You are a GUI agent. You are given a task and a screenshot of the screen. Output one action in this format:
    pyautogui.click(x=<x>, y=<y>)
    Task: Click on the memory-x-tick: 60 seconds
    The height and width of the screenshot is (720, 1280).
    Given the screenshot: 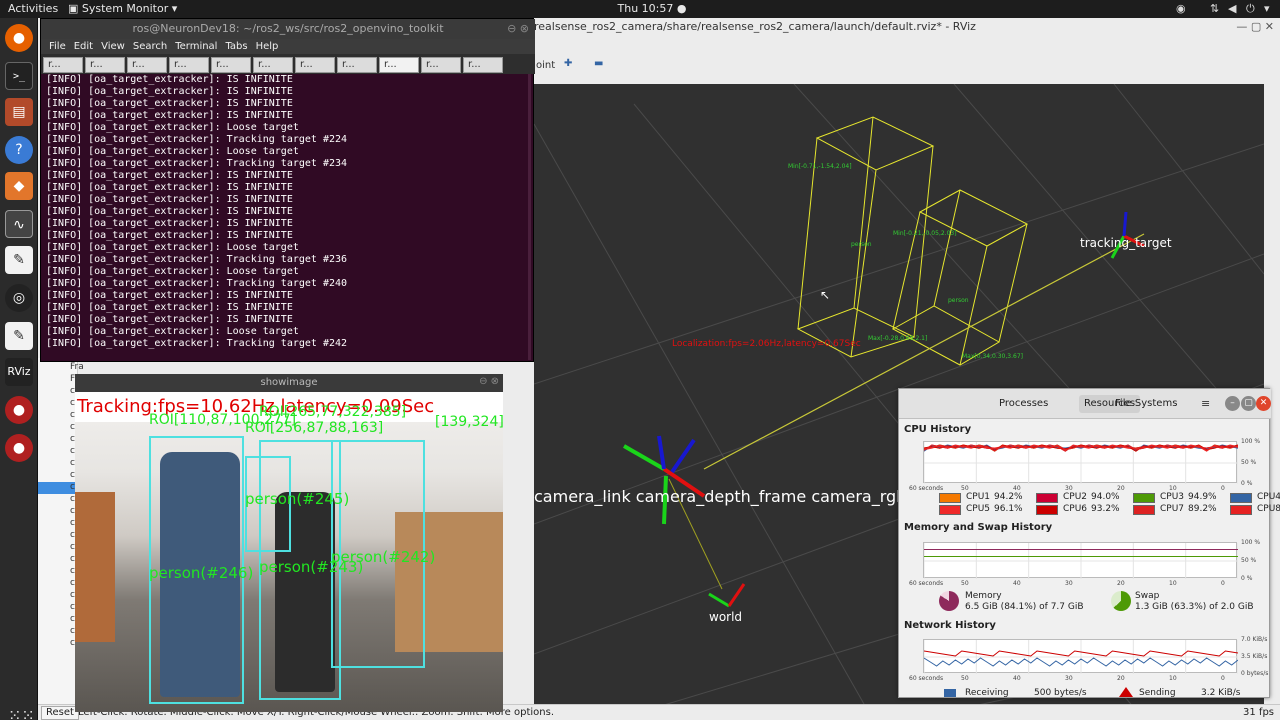 What is the action you would take?
    pyautogui.click(x=926, y=583)
    